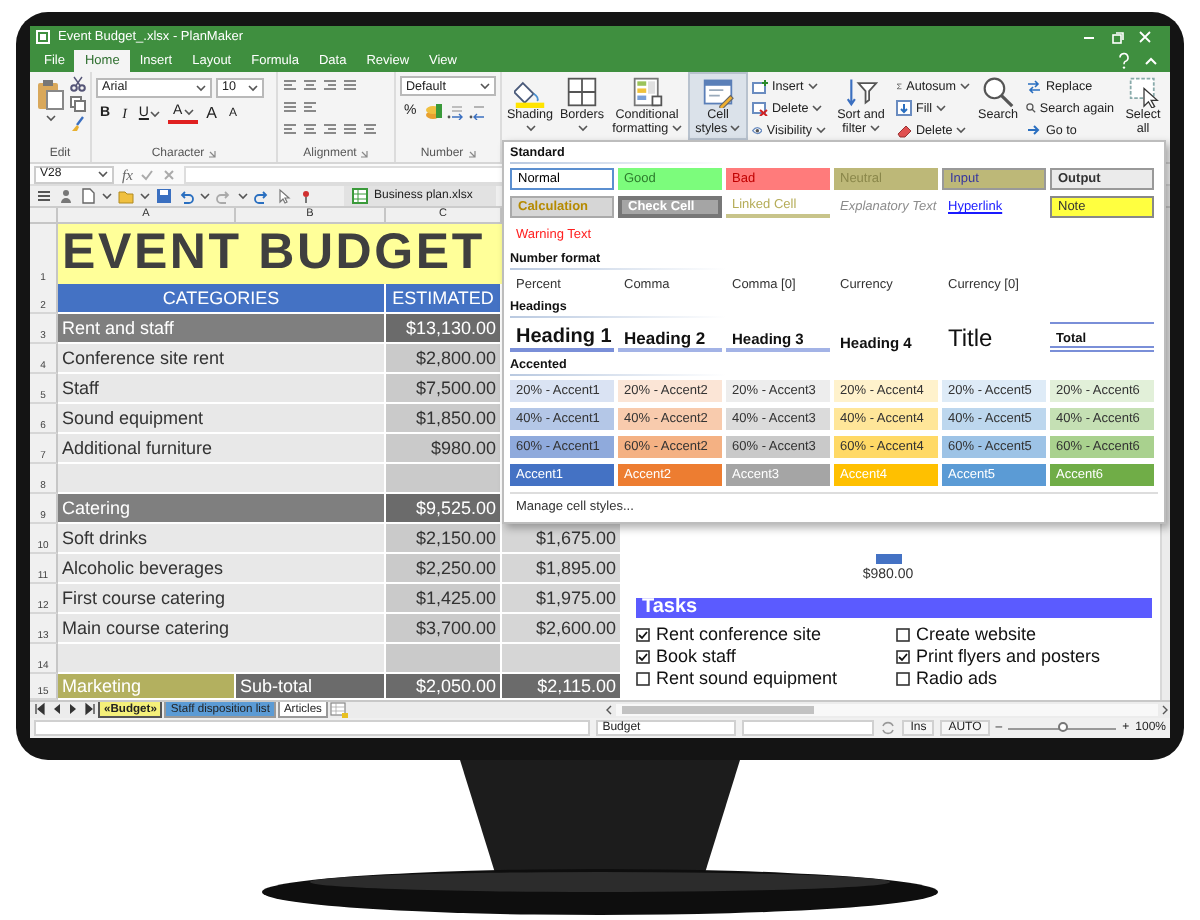 The height and width of the screenshot is (920, 1200). I want to click on slider-thumb, so click(1062, 727).